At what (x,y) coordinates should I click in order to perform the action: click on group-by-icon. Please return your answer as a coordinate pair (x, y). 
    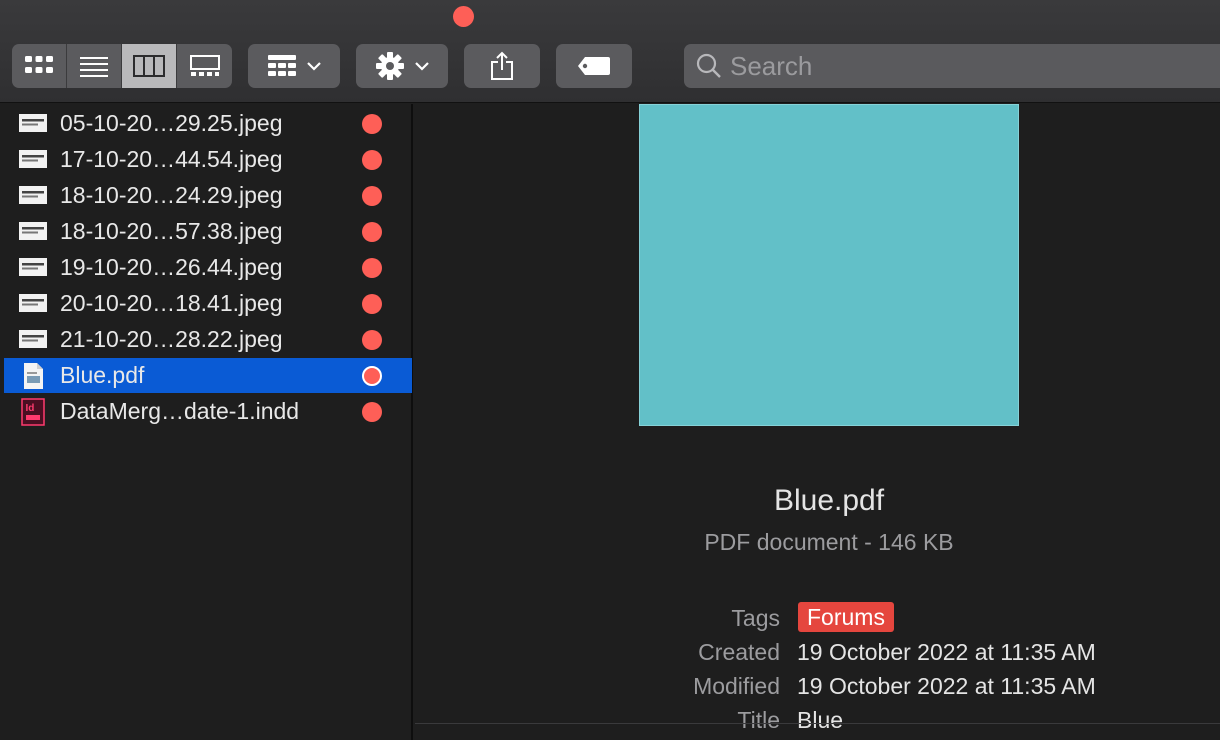
    Looking at the image, I should click on (282, 65).